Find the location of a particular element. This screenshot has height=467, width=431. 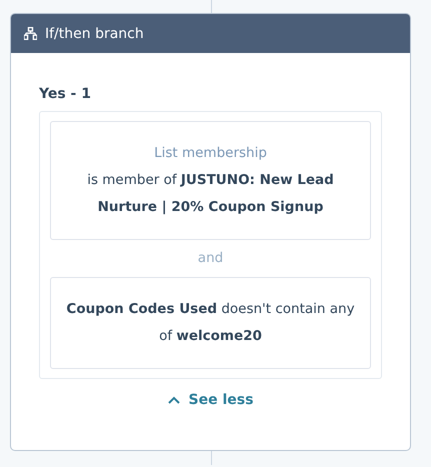

filter-condition: is member of JUSTUNO: New Lead Nurture | 20% Coupon Signup is located at coordinates (210, 194).